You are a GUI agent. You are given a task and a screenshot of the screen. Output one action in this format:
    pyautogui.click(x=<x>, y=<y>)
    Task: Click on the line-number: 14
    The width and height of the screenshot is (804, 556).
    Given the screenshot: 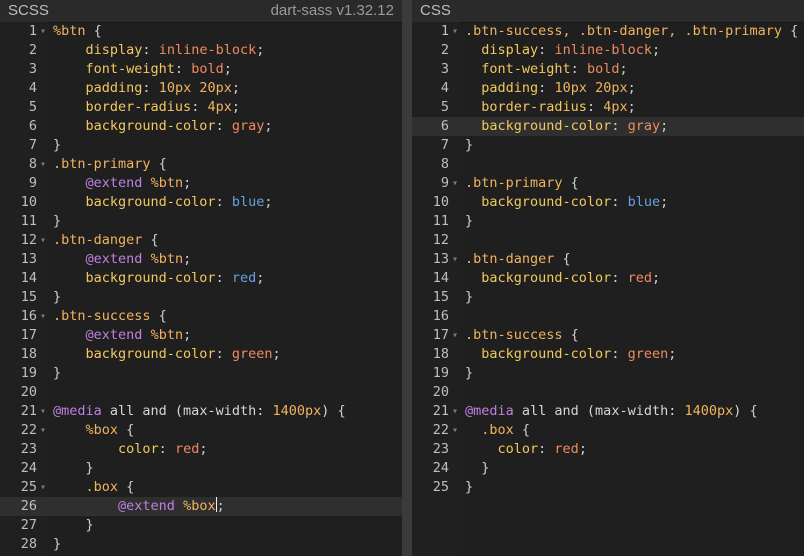 What is the action you would take?
    pyautogui.click(x=28, y=278)
    